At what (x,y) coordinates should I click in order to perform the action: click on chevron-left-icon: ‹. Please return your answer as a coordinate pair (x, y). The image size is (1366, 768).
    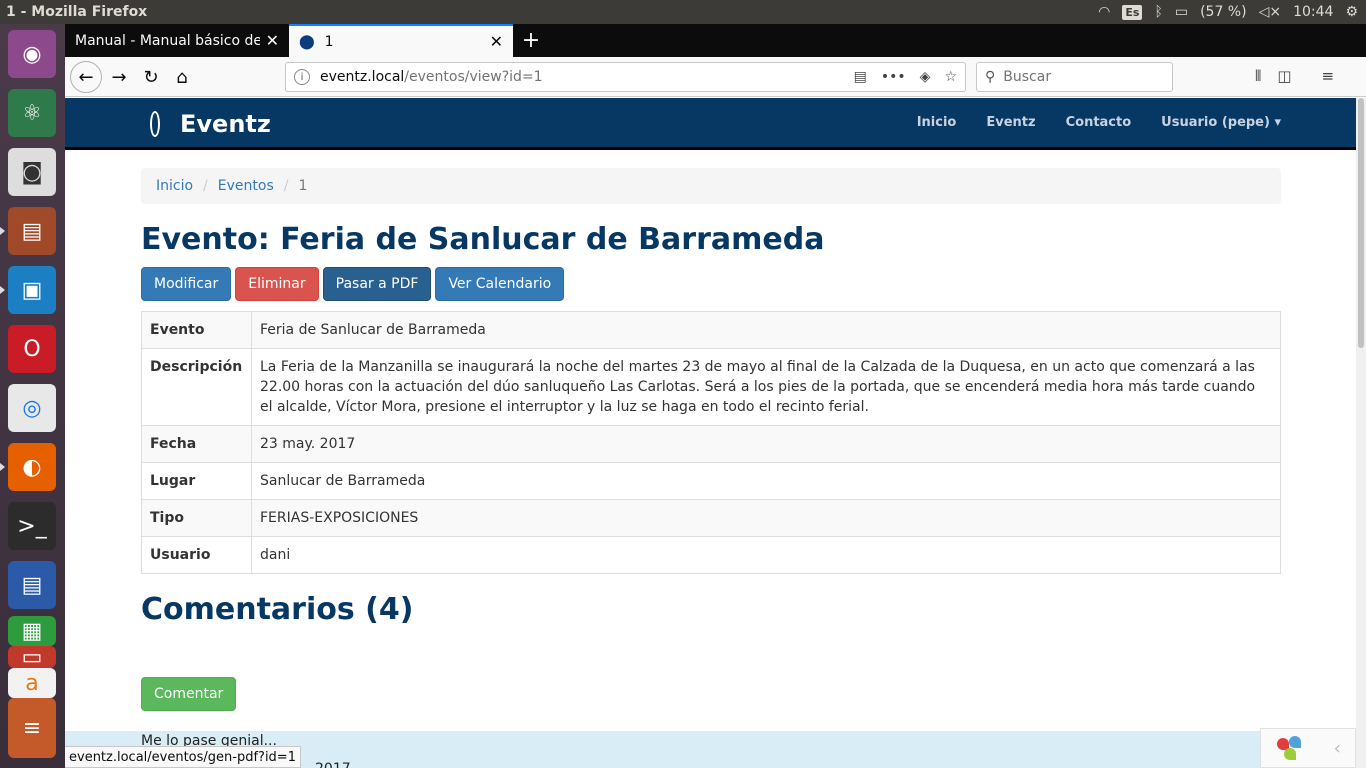
    Looking at the image, I should click on (1337, 748).